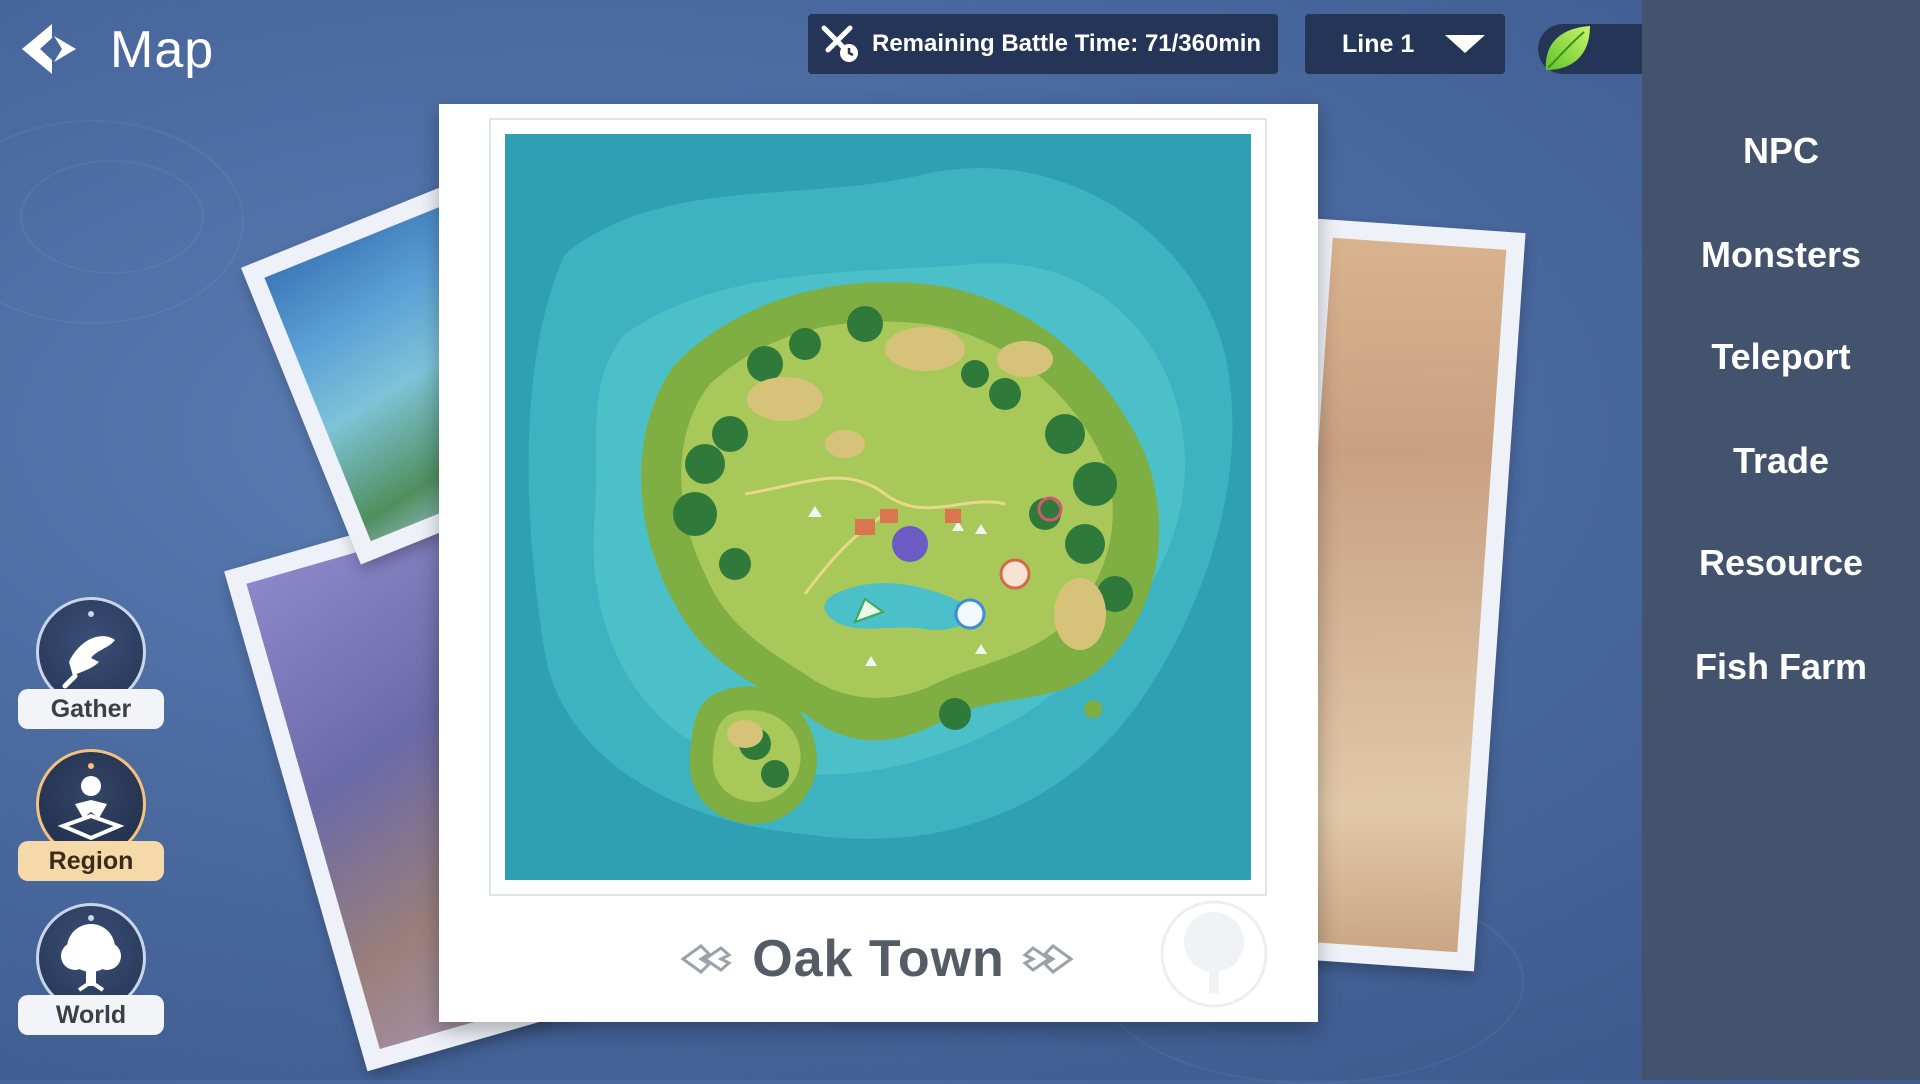 The width and height of the screenshot is (1920, 1084). I want to click on crossed-swords-clock-icon, so click(839, 43).